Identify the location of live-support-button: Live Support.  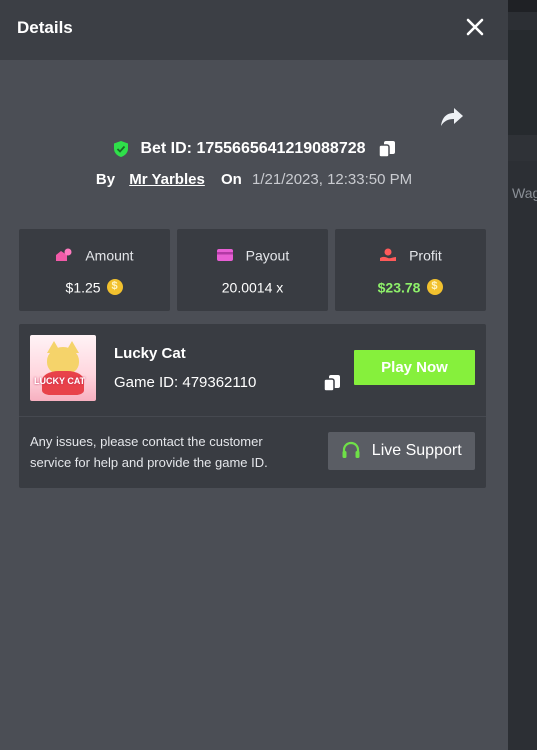
(401, 451).